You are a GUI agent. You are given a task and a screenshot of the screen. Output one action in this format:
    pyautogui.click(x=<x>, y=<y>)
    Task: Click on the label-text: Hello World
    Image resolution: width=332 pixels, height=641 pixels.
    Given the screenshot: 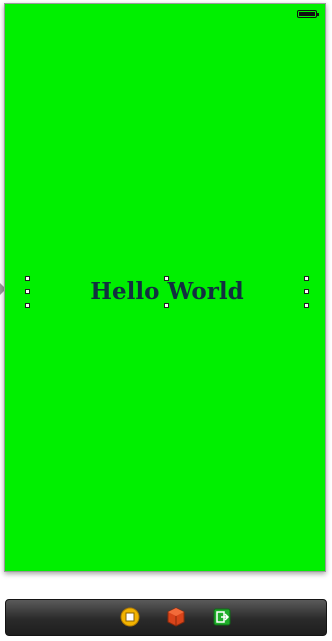 What is the action you would take?
    pyautogui.click(x=167, y=291)
    